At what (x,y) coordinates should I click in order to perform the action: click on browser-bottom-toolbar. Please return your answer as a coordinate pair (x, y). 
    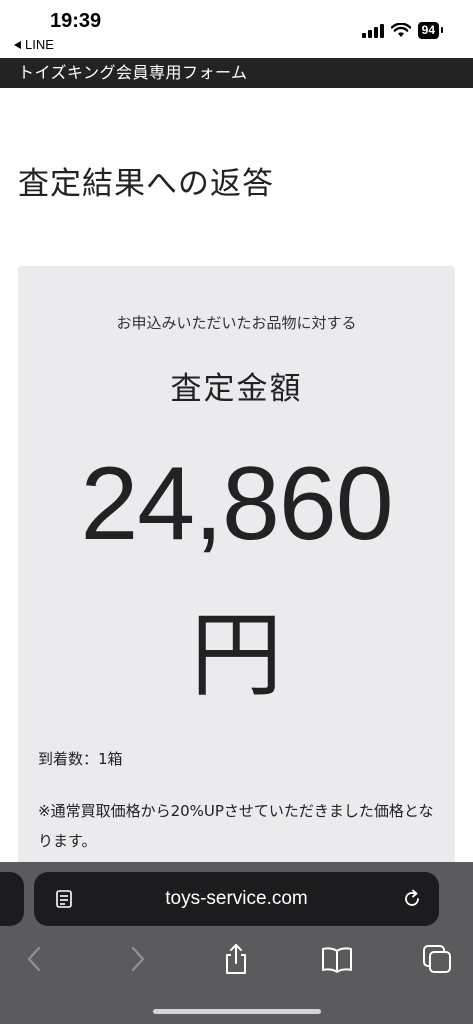
    Looking at the image, I should click on (236, 959).